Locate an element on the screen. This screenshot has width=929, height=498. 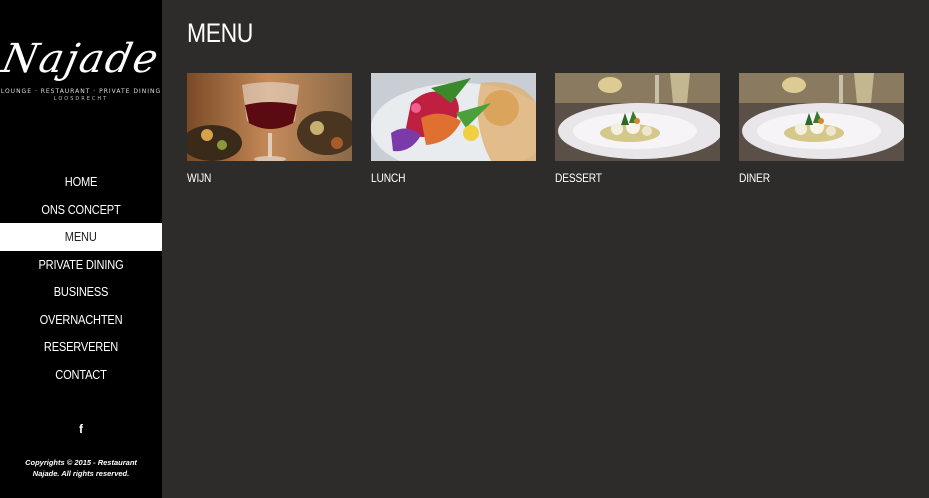
nav-item-menu: MENU is located at coordinates (81, 237).